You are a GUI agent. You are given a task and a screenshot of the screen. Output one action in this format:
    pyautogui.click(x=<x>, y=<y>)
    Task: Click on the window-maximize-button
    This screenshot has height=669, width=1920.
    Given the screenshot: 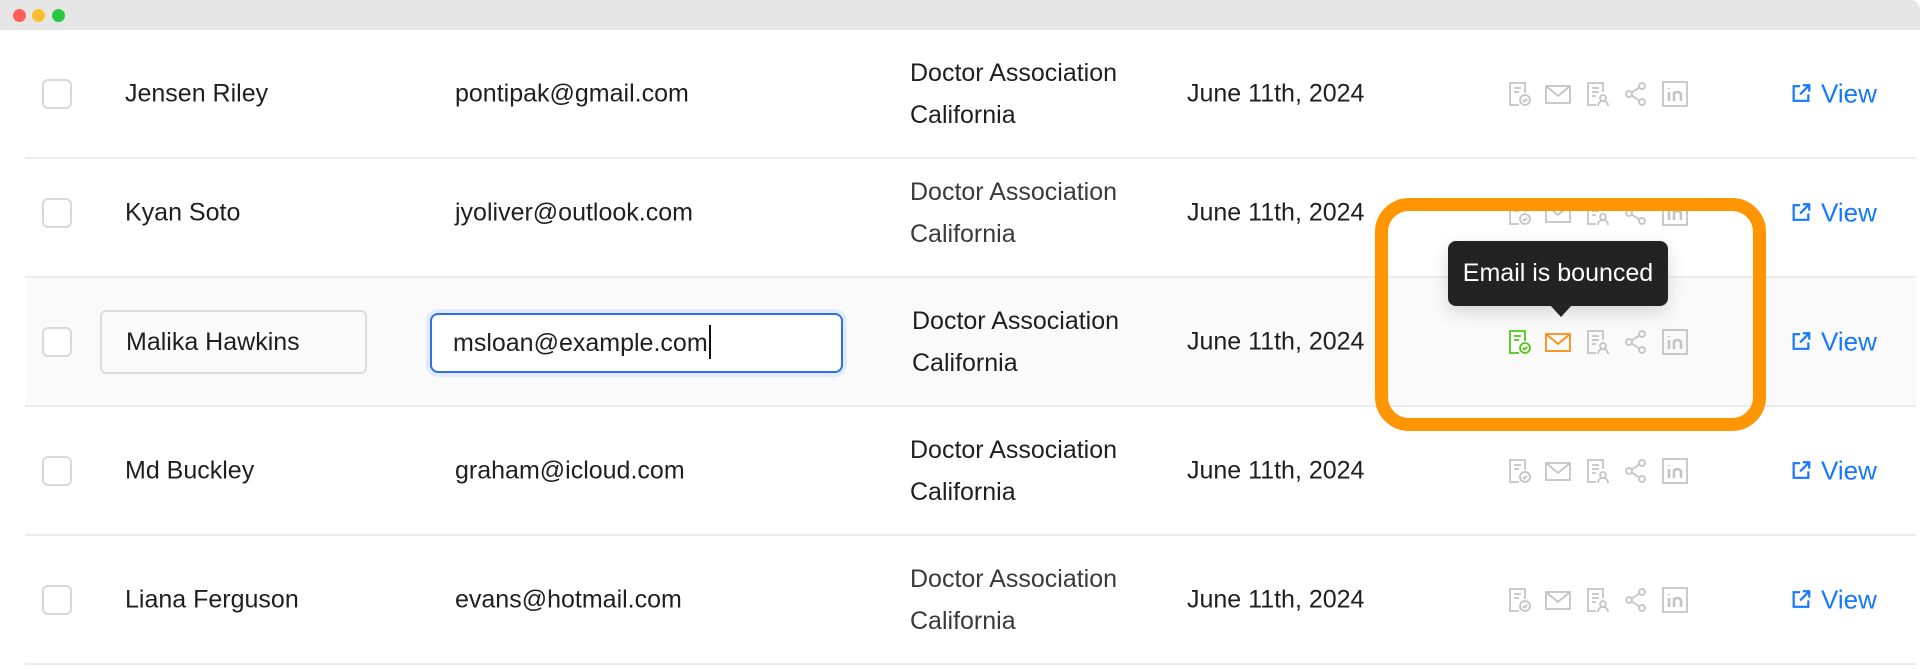 What is the action you would take?
    pyautogui.click(x=58, y=15)
    